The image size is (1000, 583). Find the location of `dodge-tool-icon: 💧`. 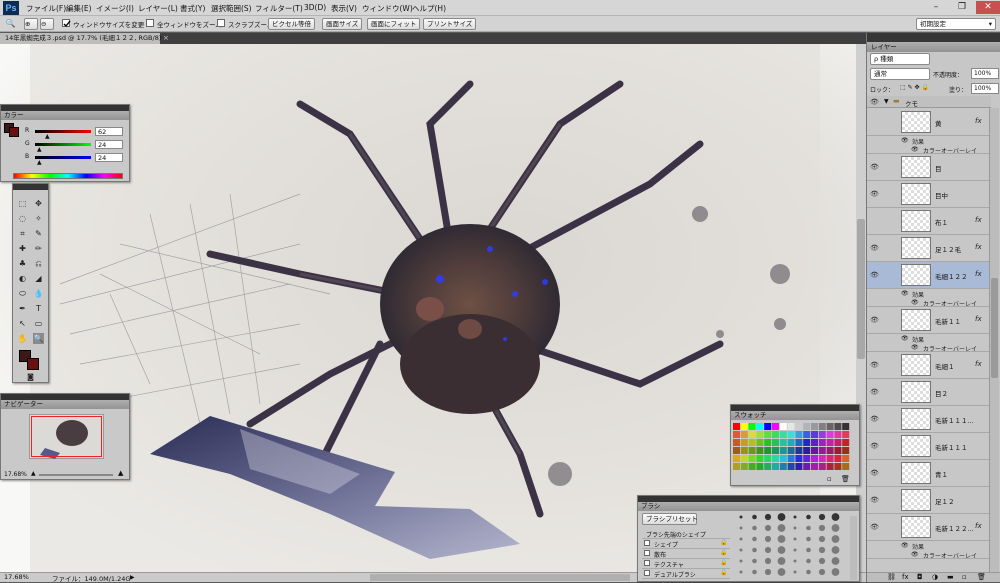

dodge-tool-icon: 💧 is located at coordinates (38, 293).